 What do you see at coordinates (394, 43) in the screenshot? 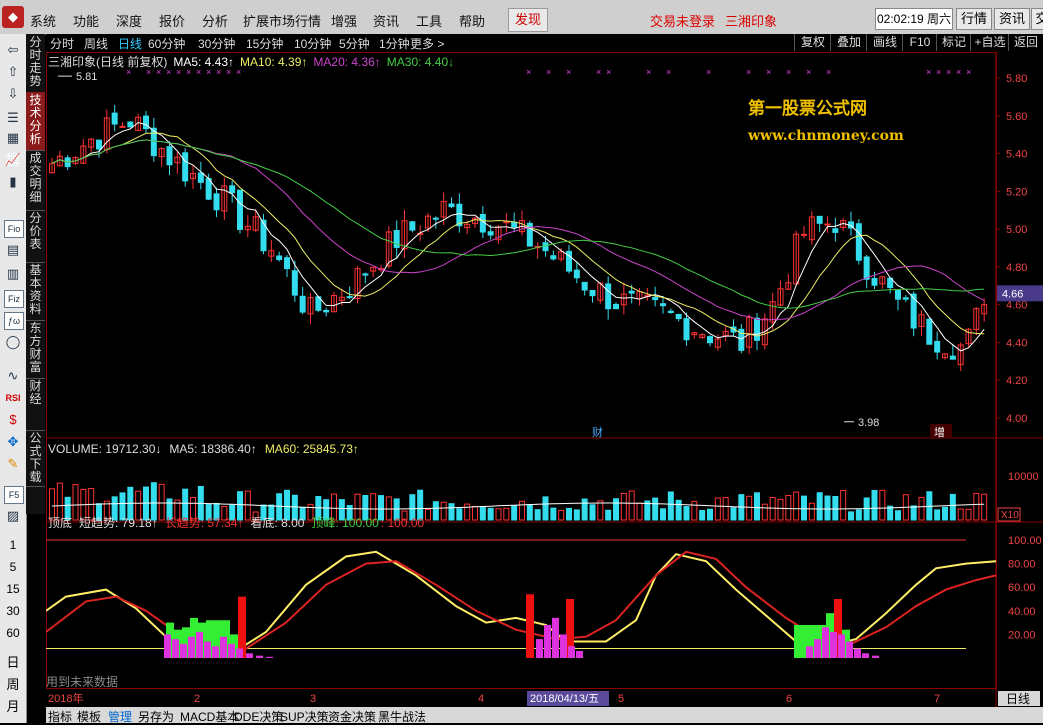
I see `period-tab-8: 1分钟` at bounding box center [394, 43].